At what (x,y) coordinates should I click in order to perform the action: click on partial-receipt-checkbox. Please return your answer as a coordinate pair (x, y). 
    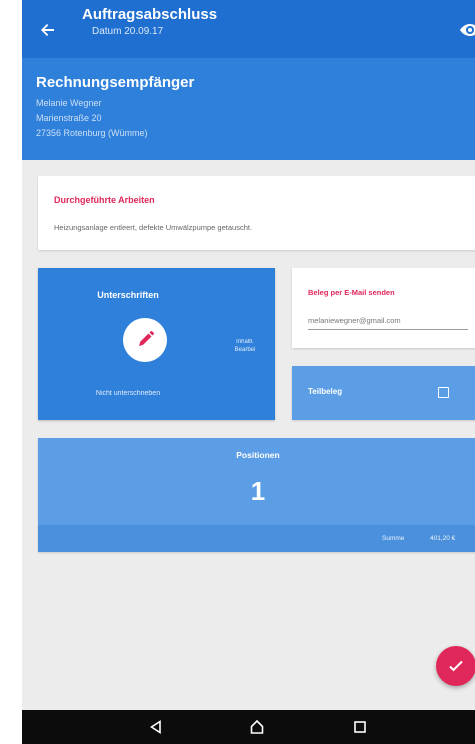
    Looking at the image, I should click on (443, 392).